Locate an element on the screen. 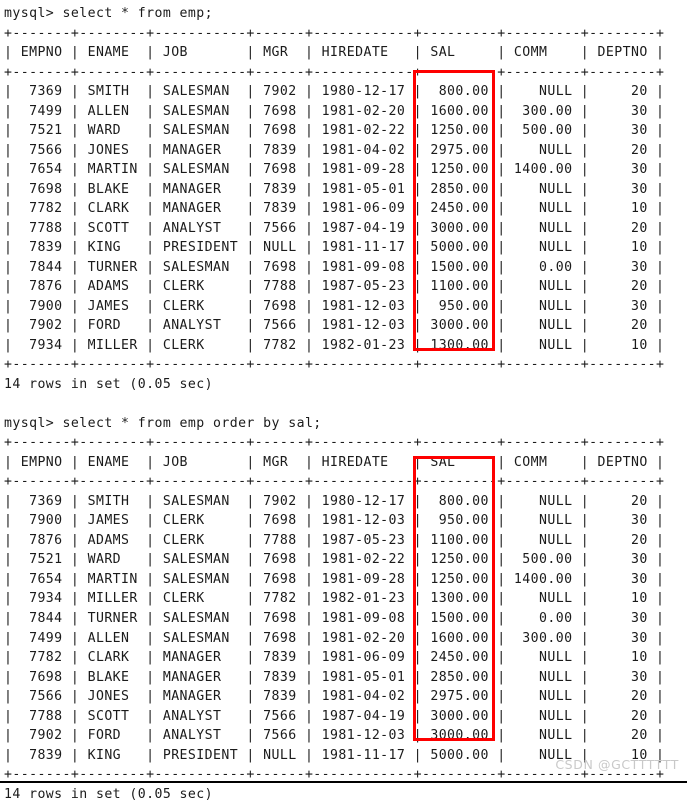  result-status-1: 14 rows in set (0.05 sec) is located at coordinates (108, 384).